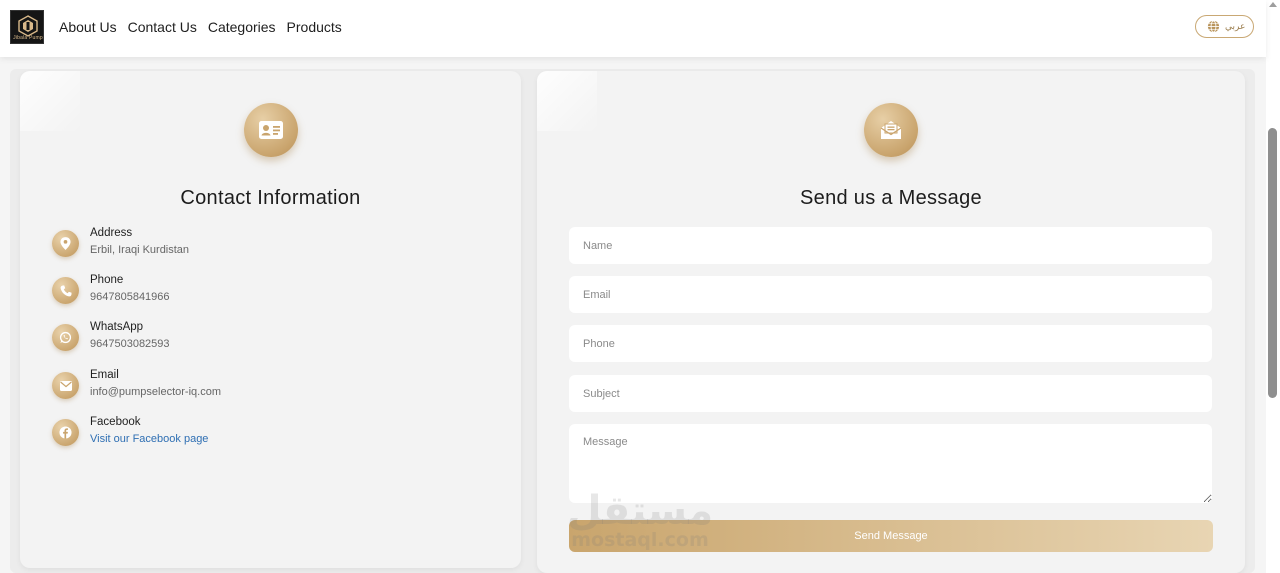  I want to click on facebook-icon, so click(65, 432).